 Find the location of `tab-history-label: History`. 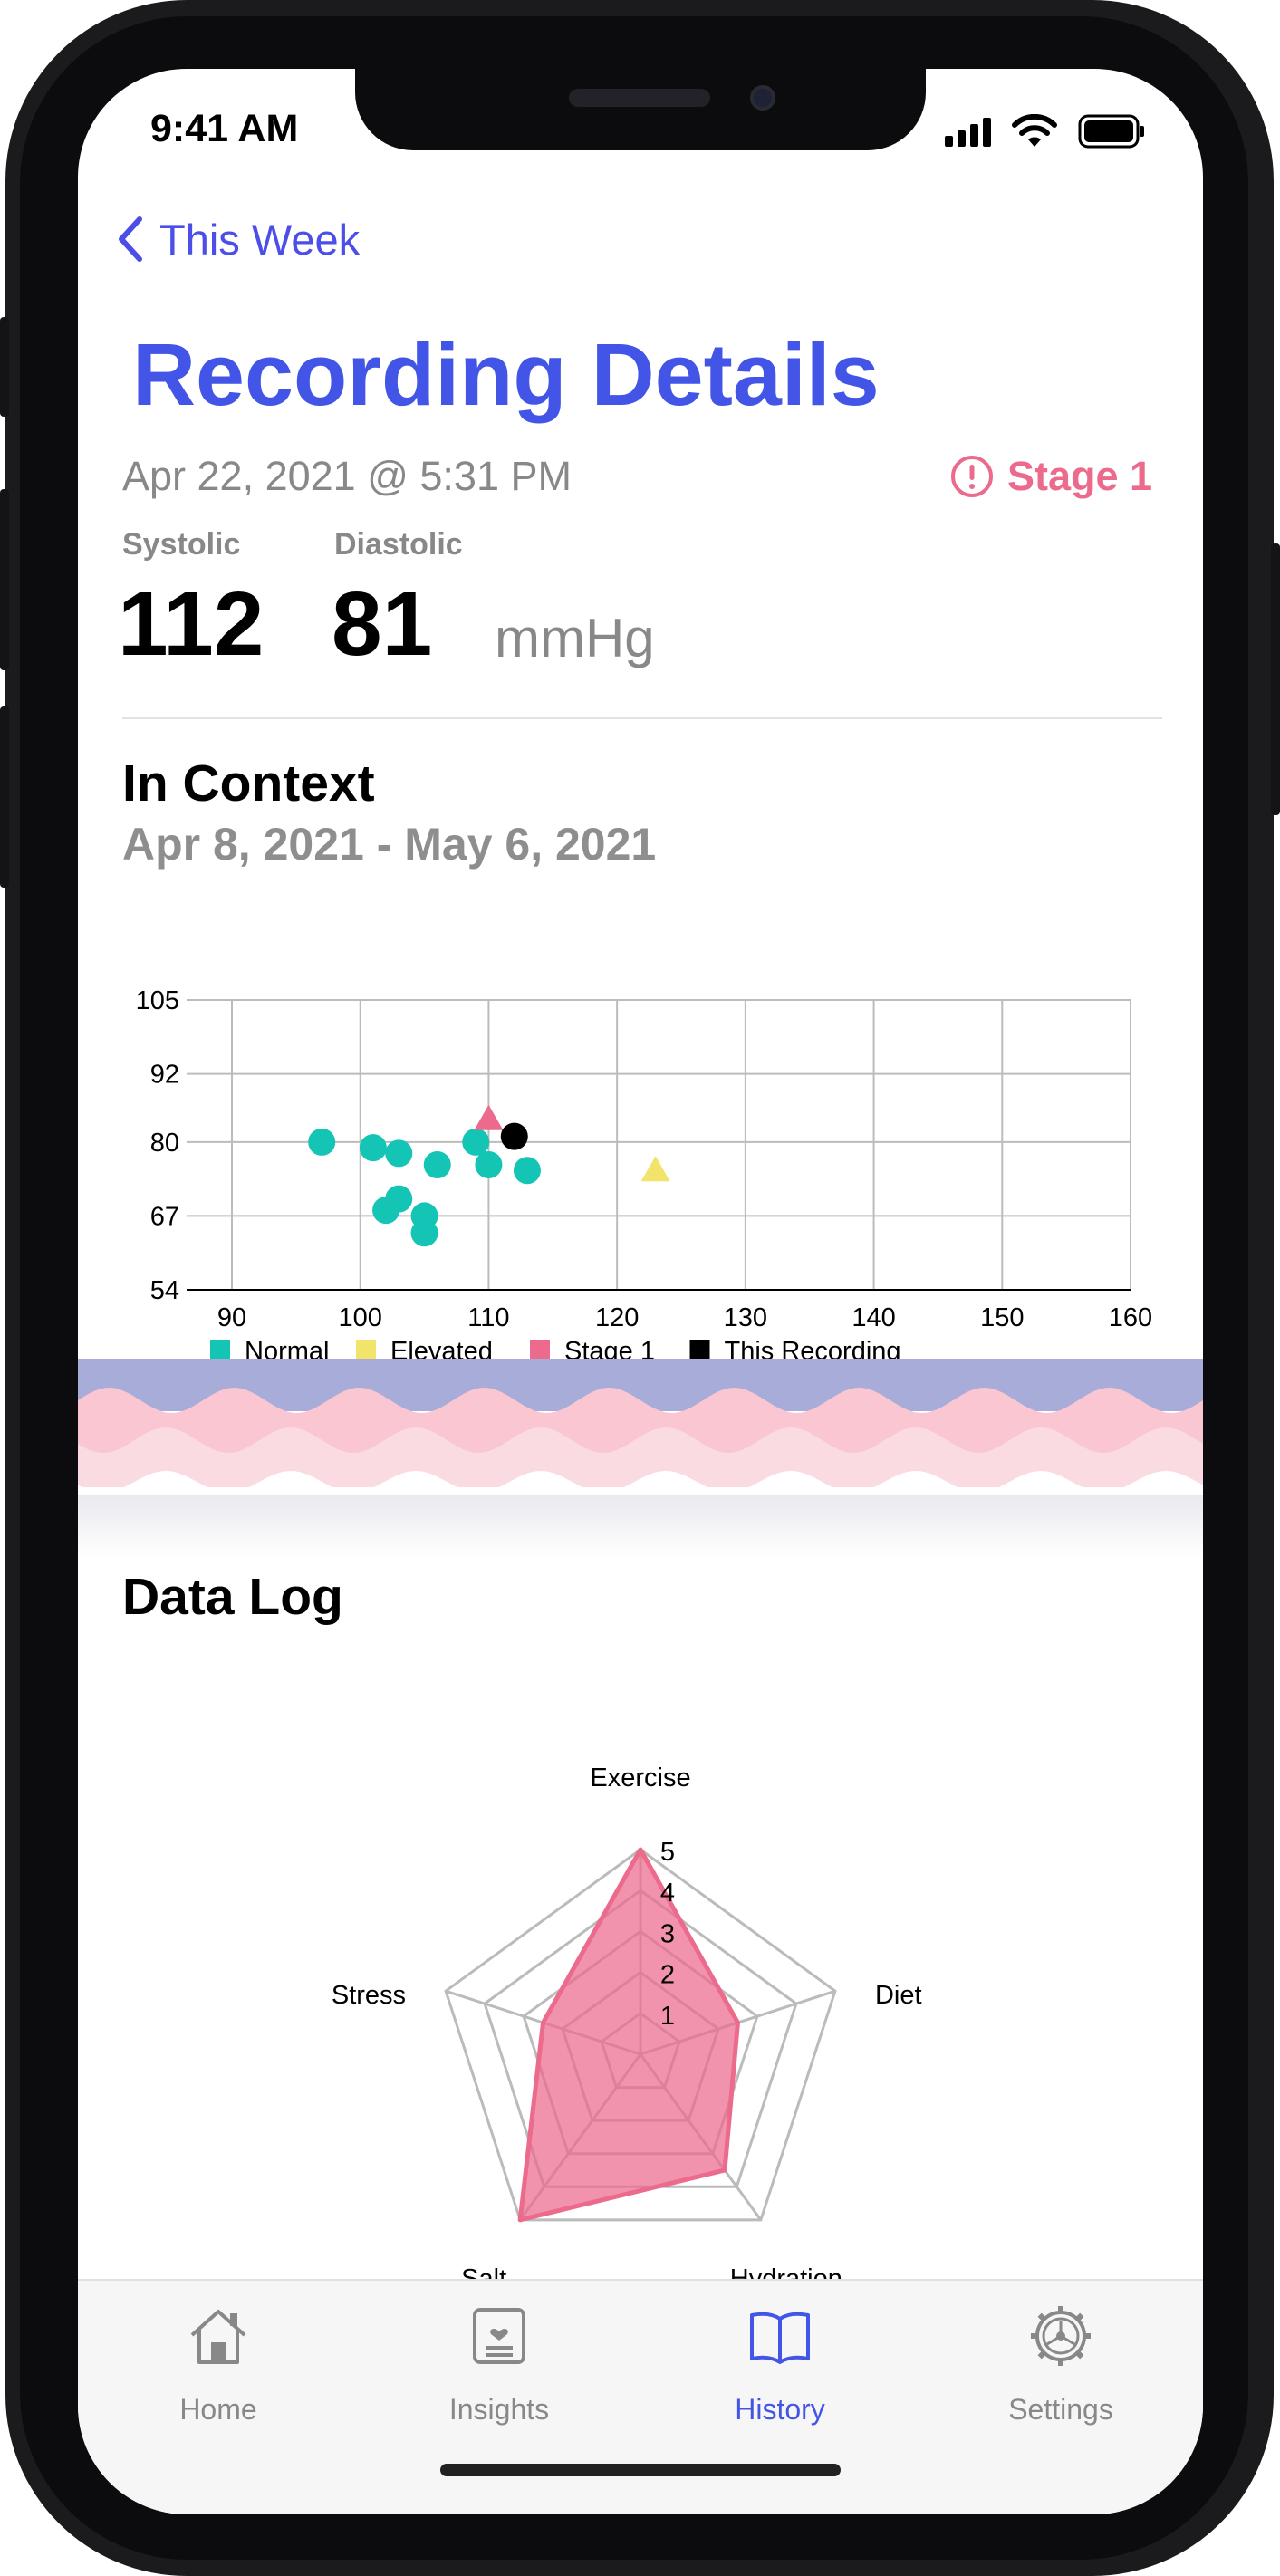

tab-history-label: History is located at coordinates (780, 2409).